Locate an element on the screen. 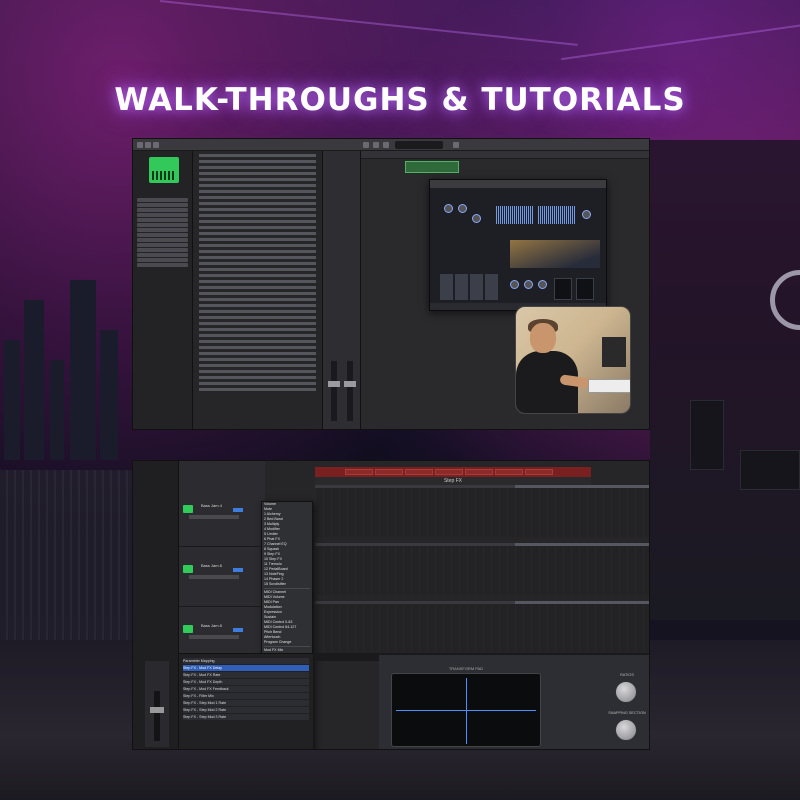  step-fx-title: Step FX is located at coordinates (453, 481).